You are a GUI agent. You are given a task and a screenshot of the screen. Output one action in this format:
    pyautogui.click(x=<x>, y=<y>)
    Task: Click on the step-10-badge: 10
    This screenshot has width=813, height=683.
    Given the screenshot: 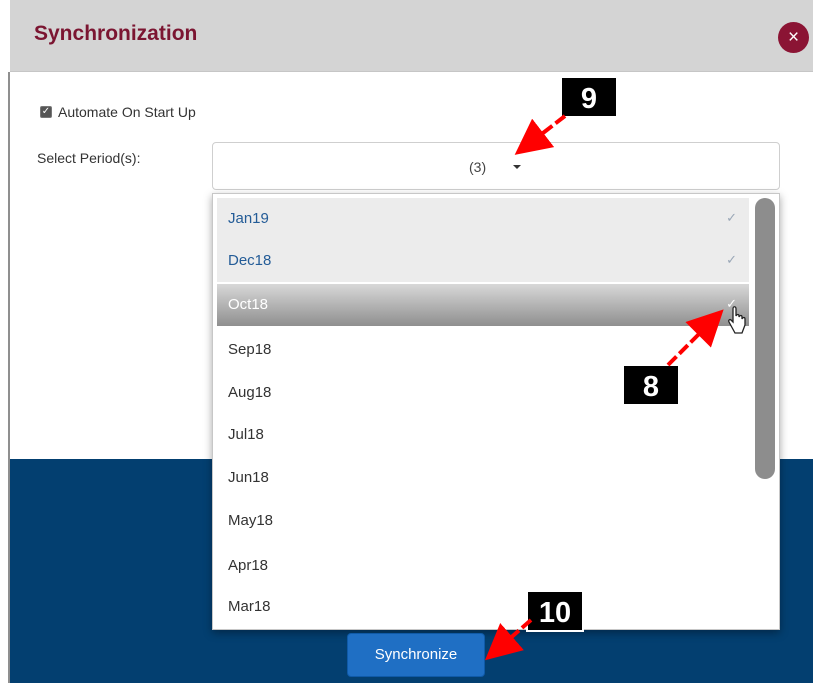 What is the action you would take?
    pyautogui.click(x=555, y=611)
    